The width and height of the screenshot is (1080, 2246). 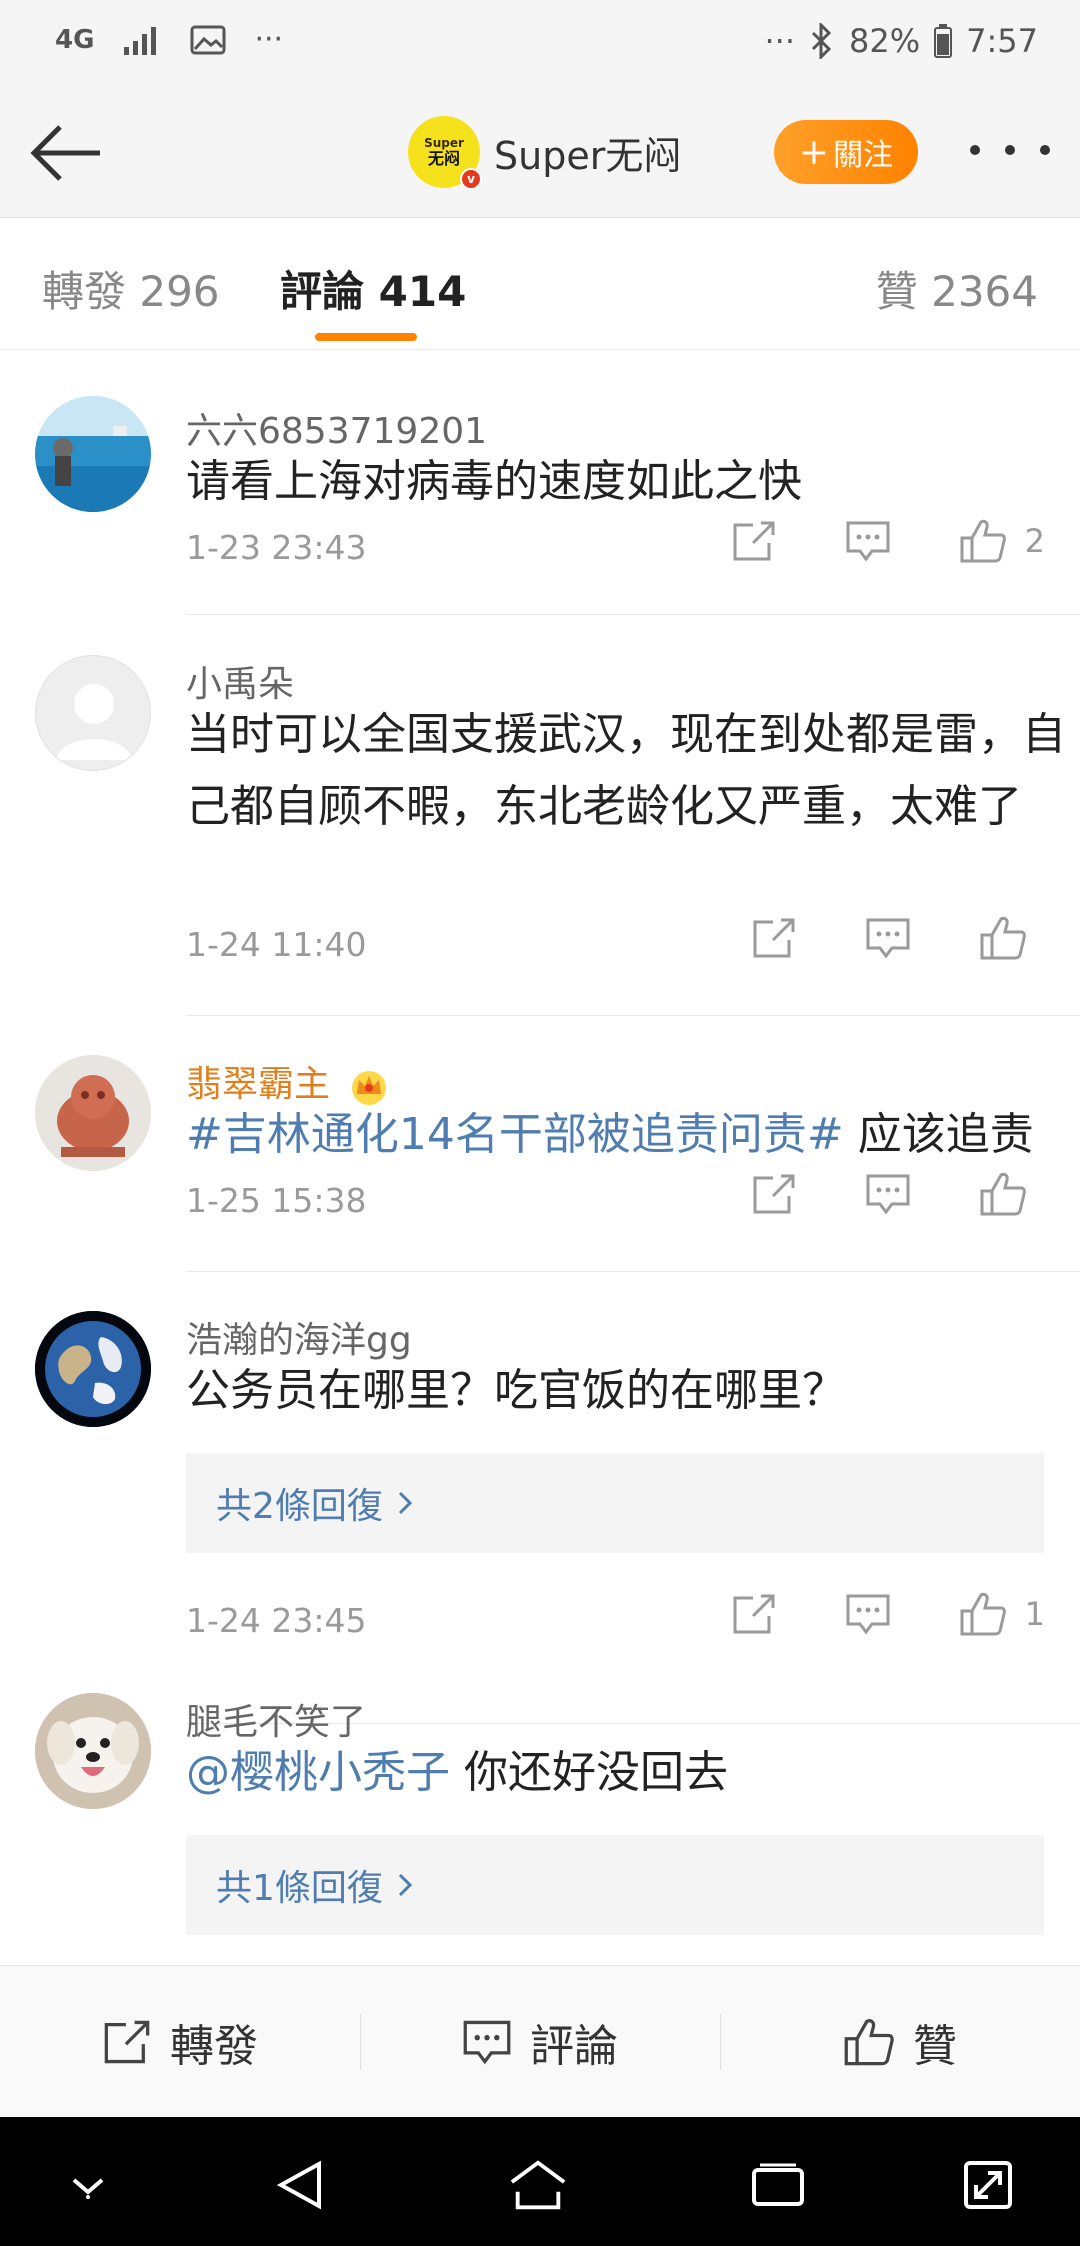 I want to click on expand-nav-button, so click(x=988, y=2185).